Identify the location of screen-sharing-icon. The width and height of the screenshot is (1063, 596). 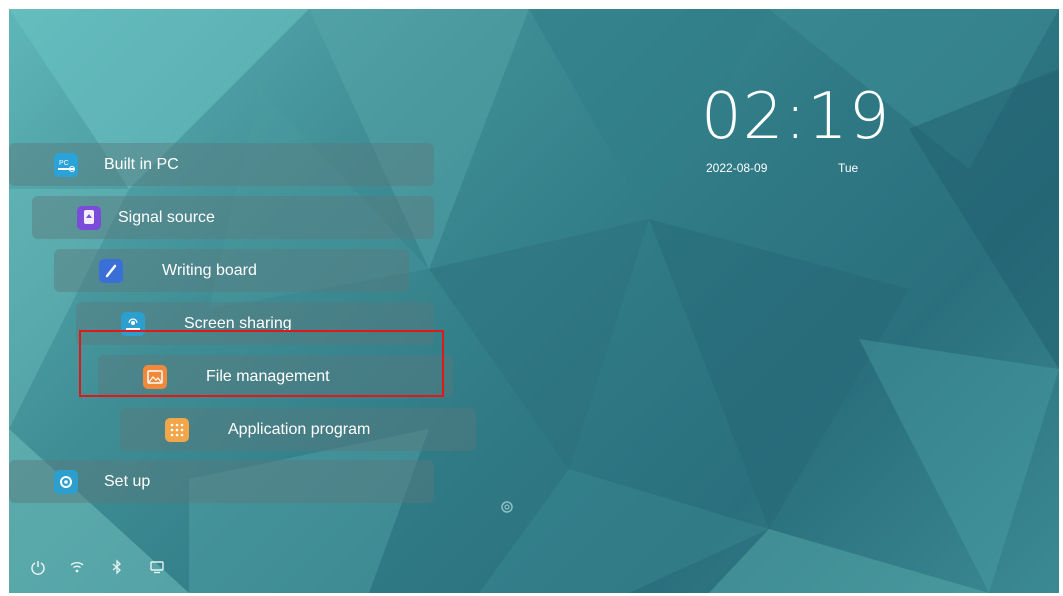
(133, 324).